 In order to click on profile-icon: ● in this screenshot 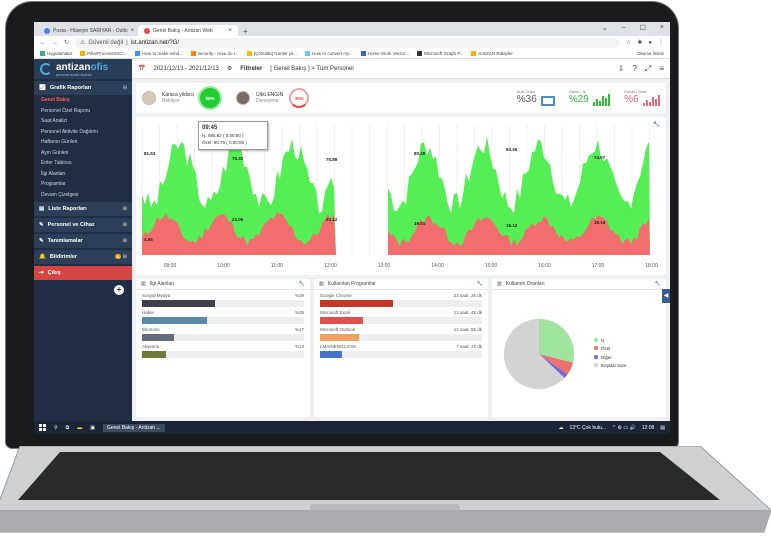, I will do `click(650, 43)`.